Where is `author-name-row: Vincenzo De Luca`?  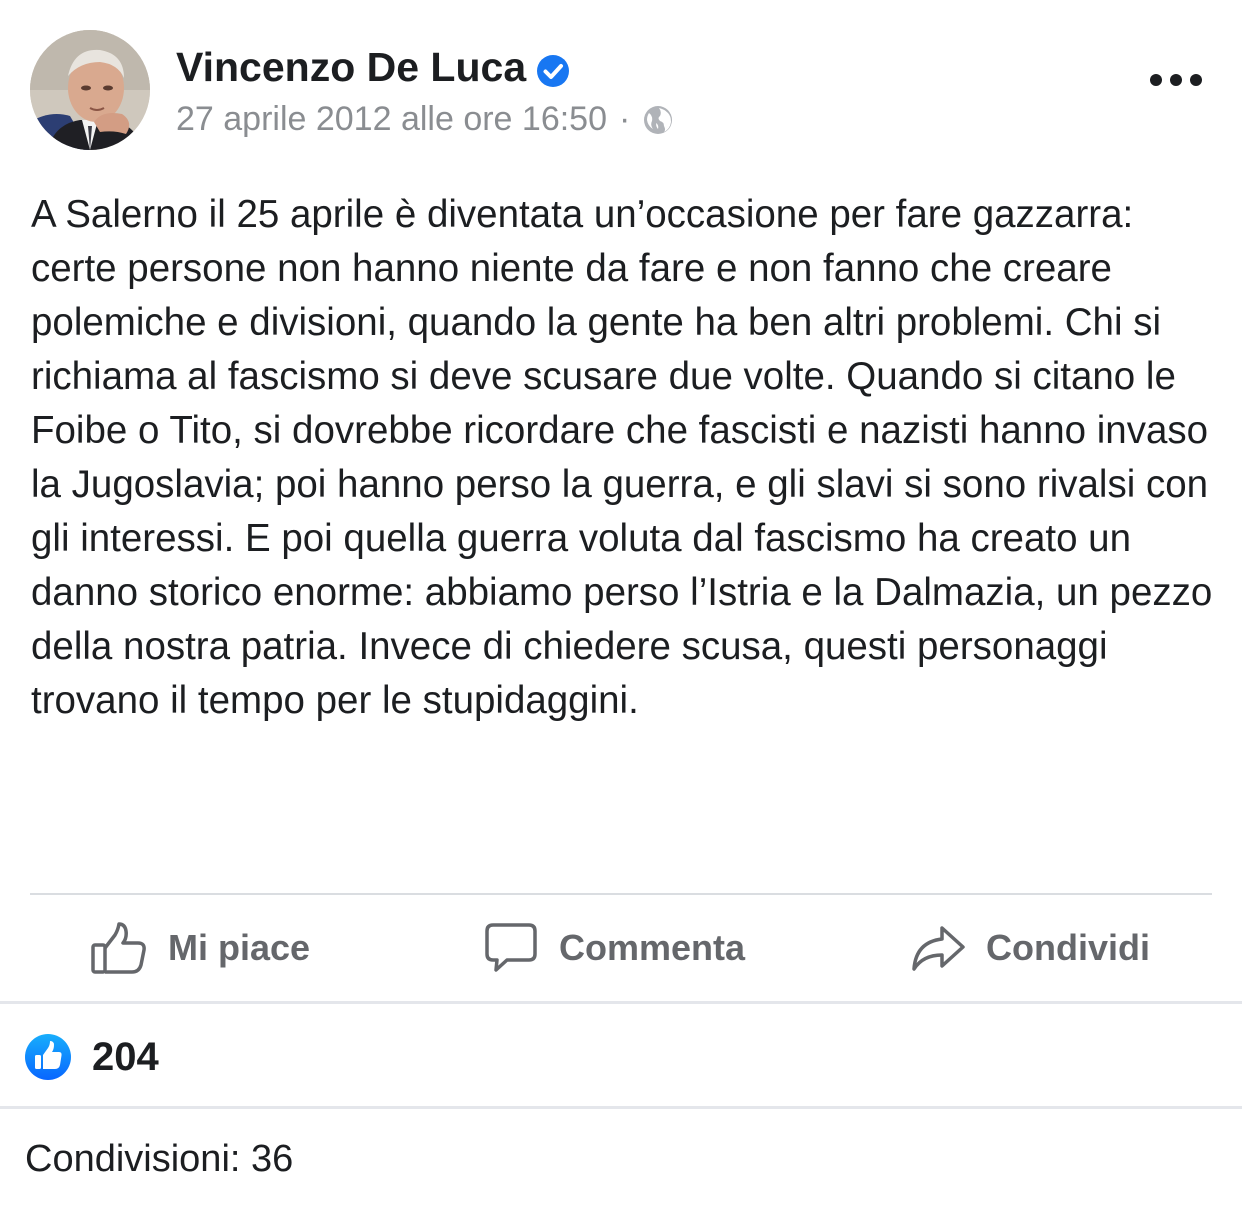 author-name-row: Vincenzo De Luca is located at coordinates (373, 67).